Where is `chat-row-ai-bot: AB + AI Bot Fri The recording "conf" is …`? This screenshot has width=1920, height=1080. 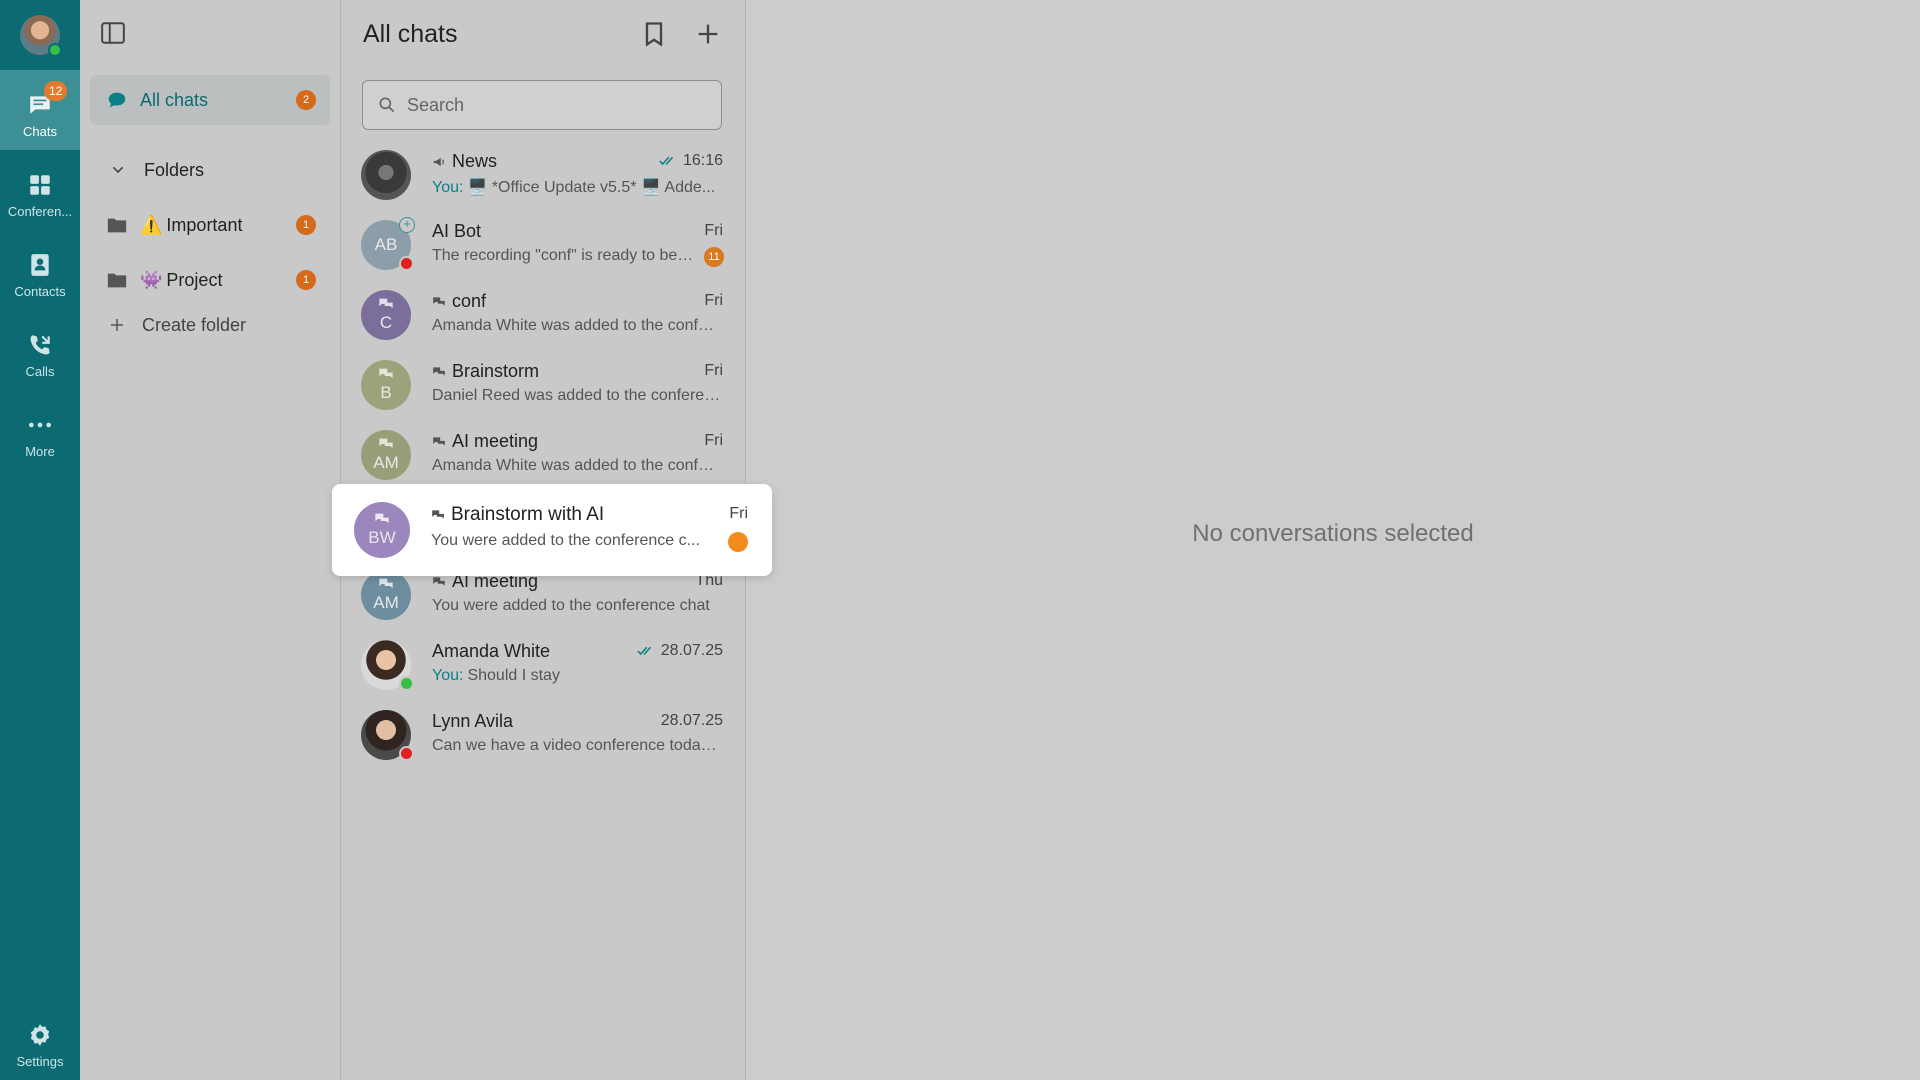 chat-row-ai-bot: AB + AI Bot Fri The recording "conf" is … is located at coordinates (543, 245).